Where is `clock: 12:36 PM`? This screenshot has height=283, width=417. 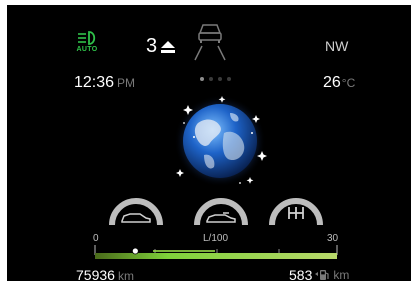
clock: 12:36 PM is located at coordinates (104, 83).